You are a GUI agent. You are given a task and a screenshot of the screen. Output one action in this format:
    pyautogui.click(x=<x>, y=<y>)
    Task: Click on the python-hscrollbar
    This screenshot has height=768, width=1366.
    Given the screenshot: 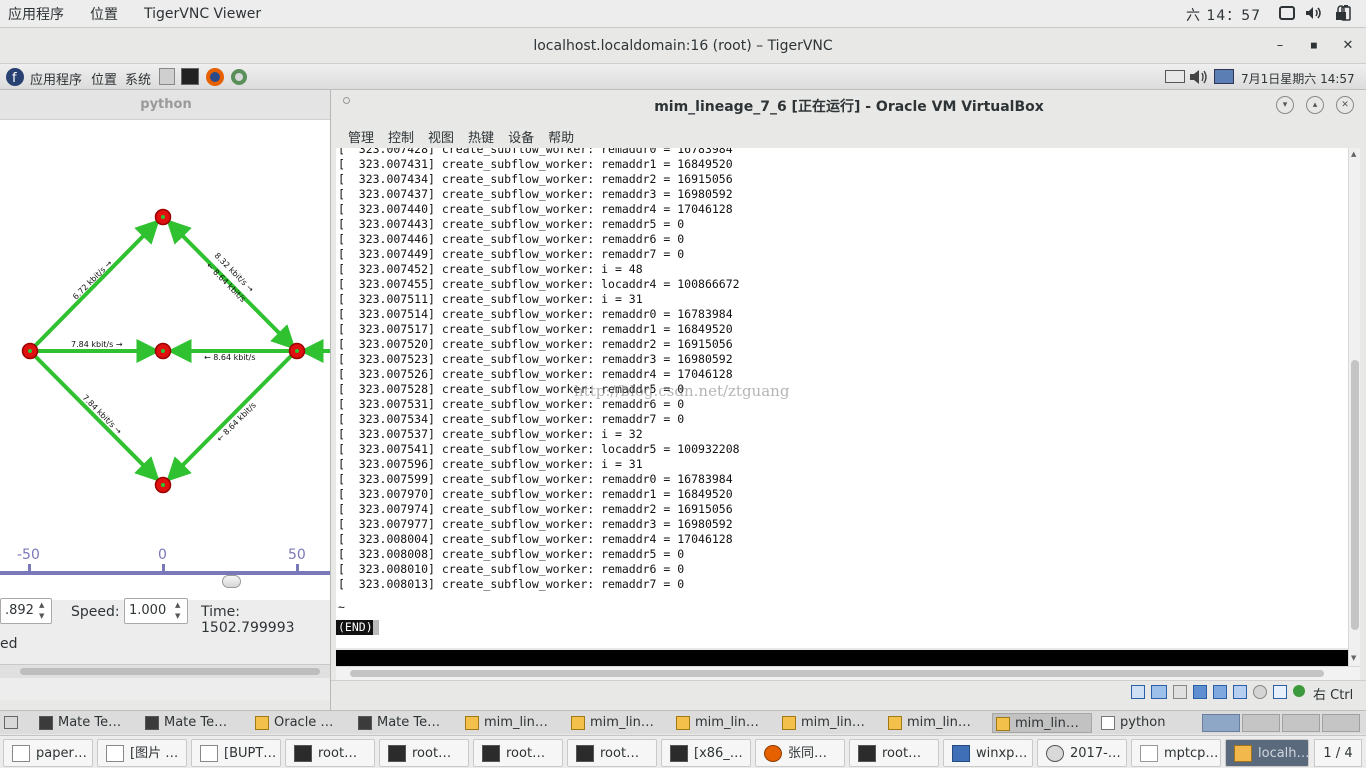 What is the action you would take?
    pyautogui.click(x=166, y=671)
    